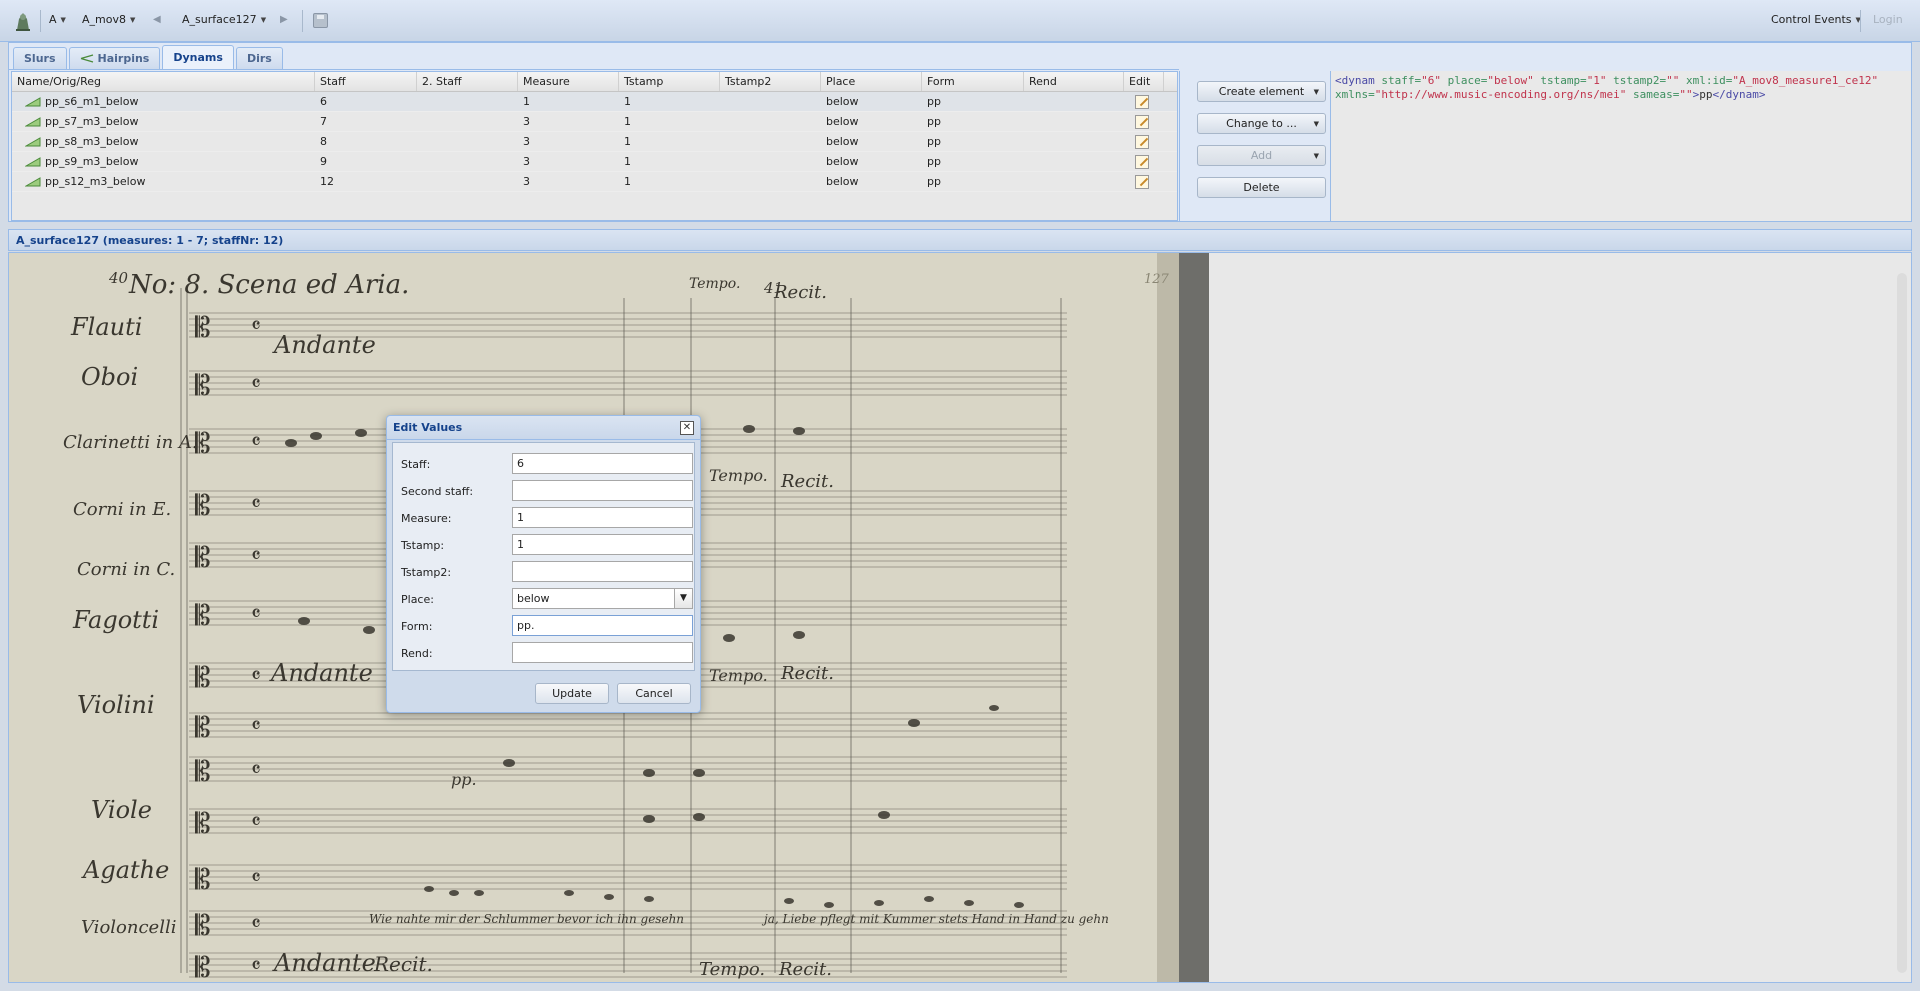  Describe the element at coordinates (1431, 80) in the screenshot. I see `xml-value: "6"` at that location.